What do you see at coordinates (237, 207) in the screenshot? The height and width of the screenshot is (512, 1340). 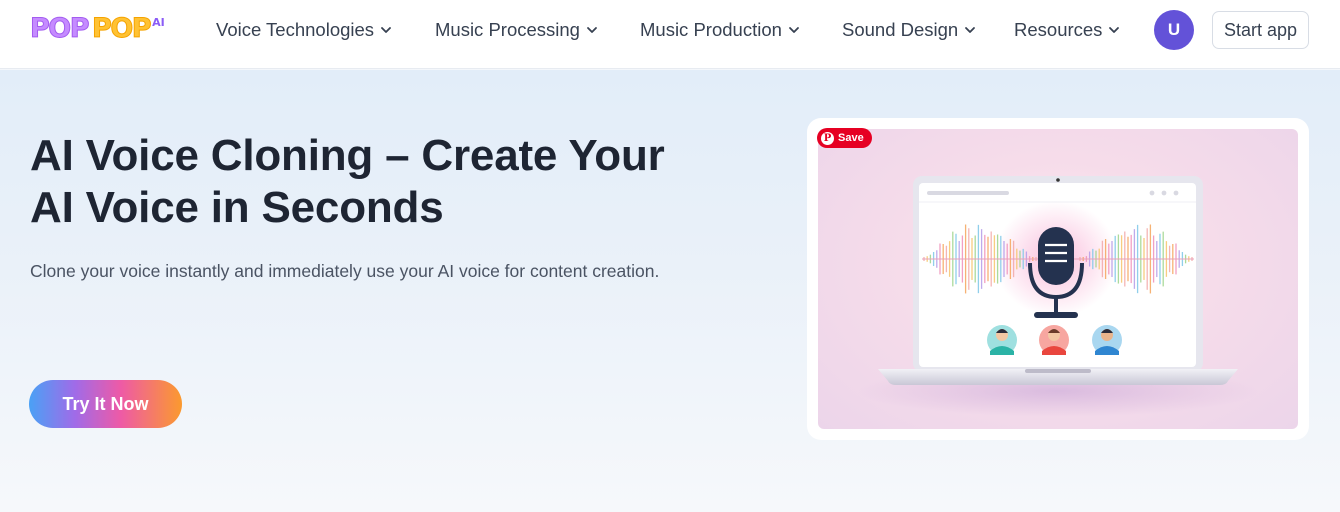 I see `title-line-2: AI Voice in Seconds` at bounding box center [237, 207].